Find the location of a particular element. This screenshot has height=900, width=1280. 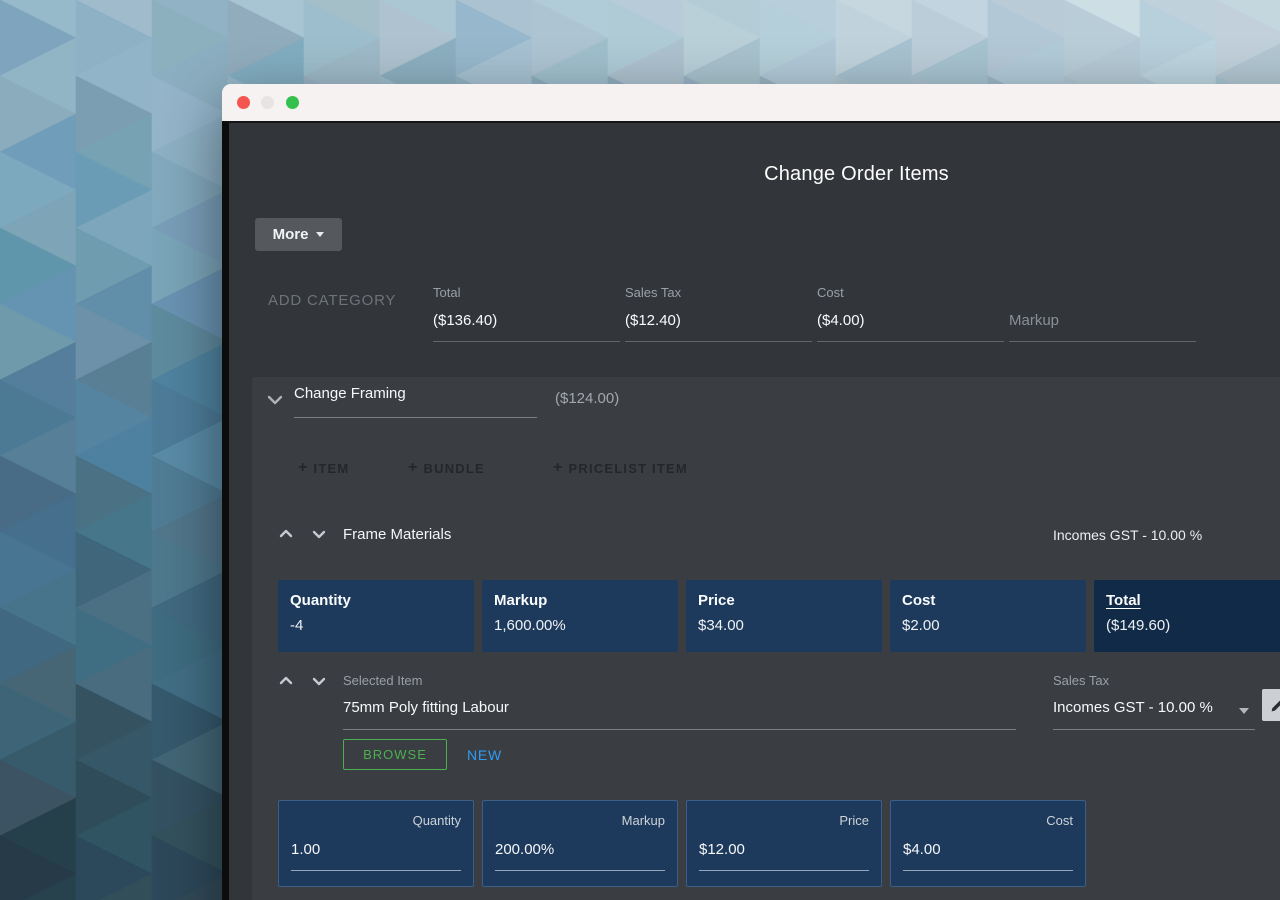

group-total-total-box: Total ($149.60) is located at coordinates (1187, 616).